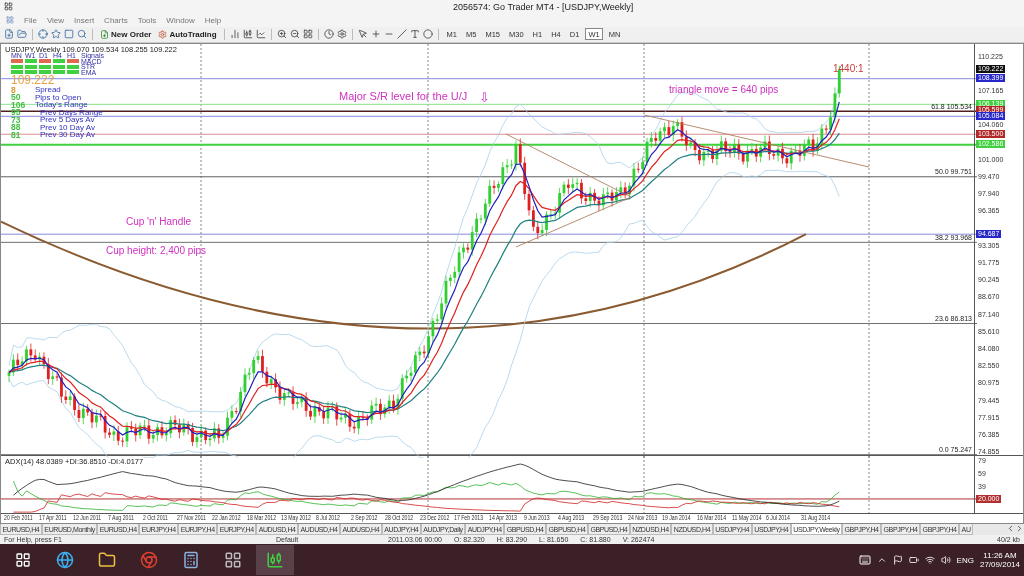 The height and width of the screenshot is (576, 1024). What do you see at coordinates (67, 127) in the screenshot?
I see `stat-label: Prev 10 Day Av` at bounding box center [67, 127].